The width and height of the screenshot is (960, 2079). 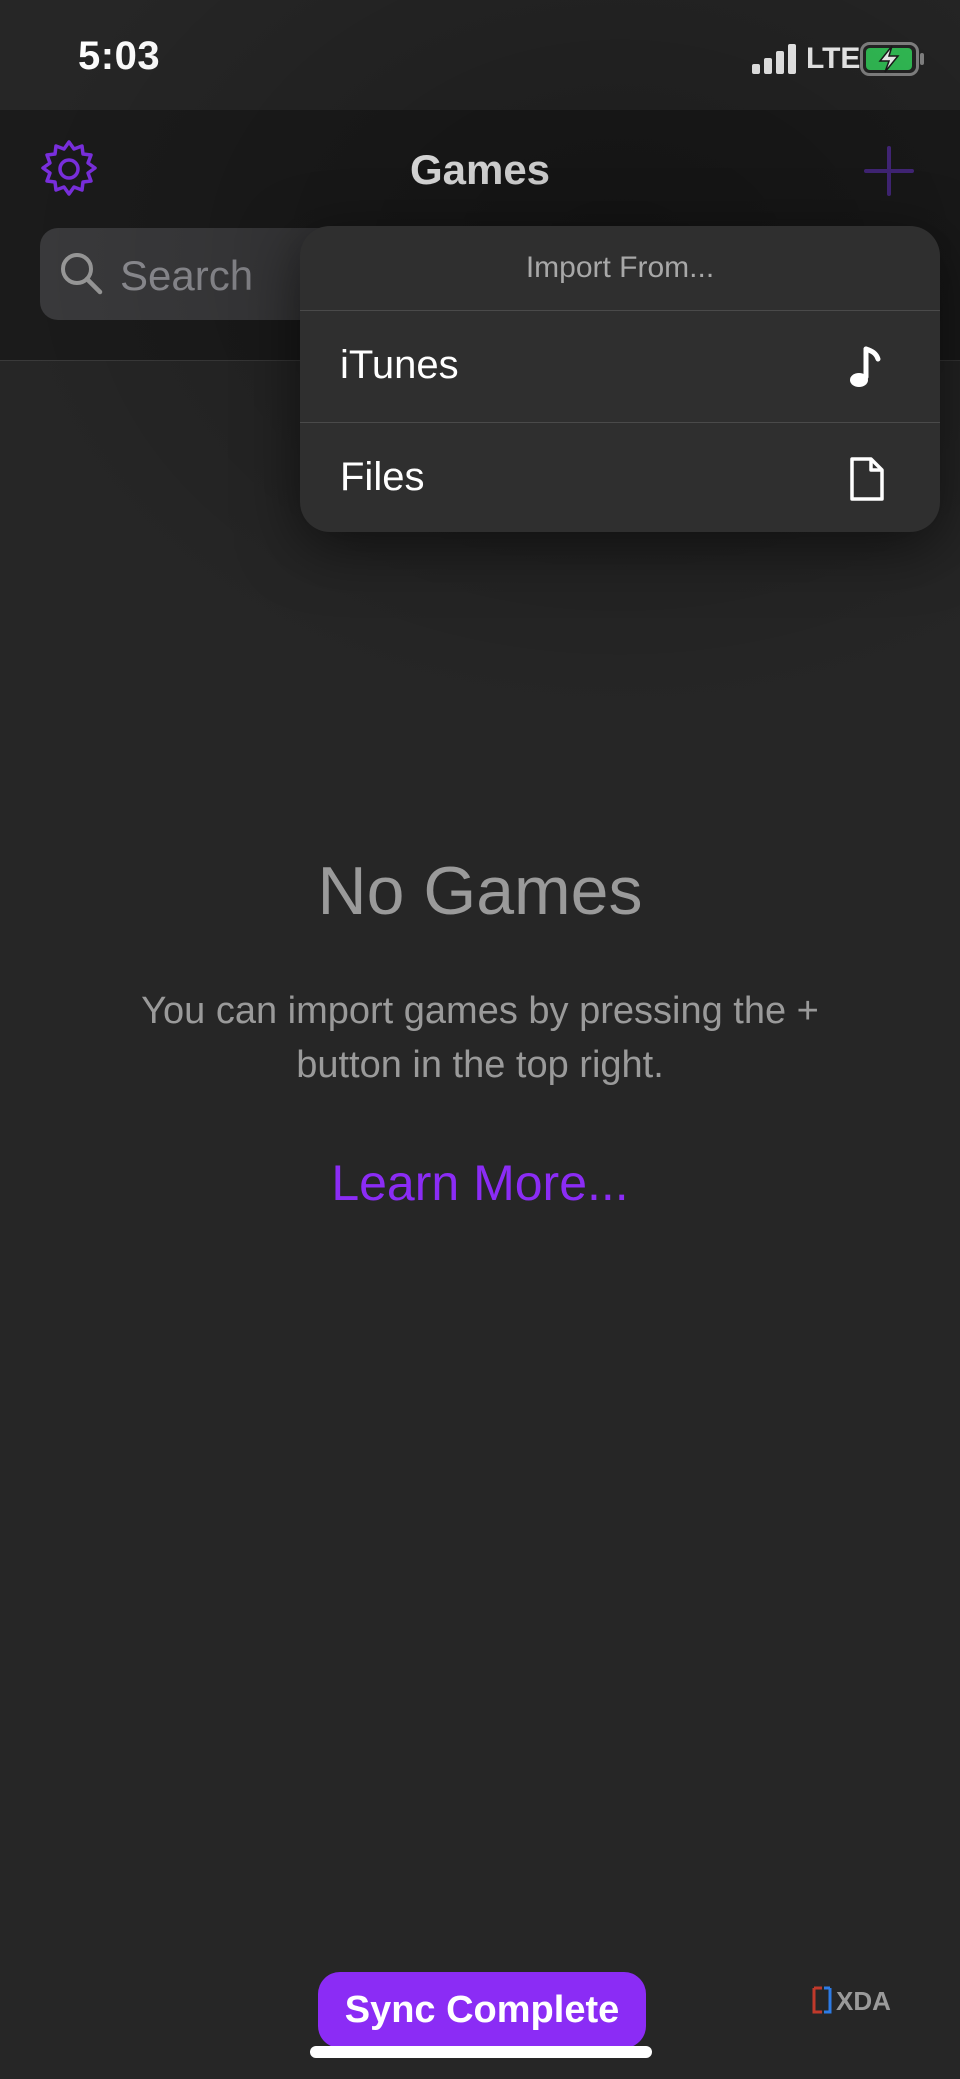 I want to click on plus-icon, so click(x=889, y=171).